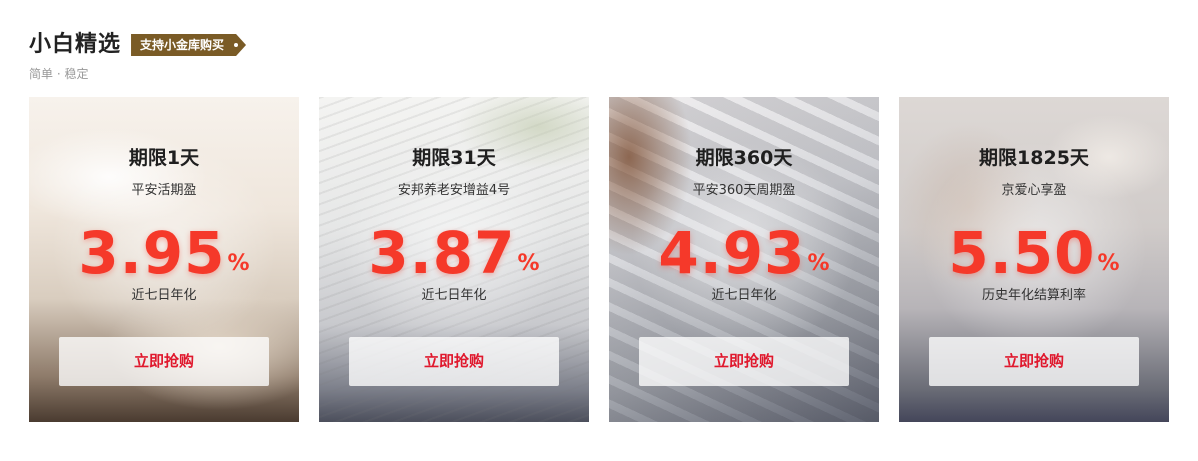 This screenshot has width=1198, height=461. I want to click on card-rate-value: 4.93, so click(732, 253).